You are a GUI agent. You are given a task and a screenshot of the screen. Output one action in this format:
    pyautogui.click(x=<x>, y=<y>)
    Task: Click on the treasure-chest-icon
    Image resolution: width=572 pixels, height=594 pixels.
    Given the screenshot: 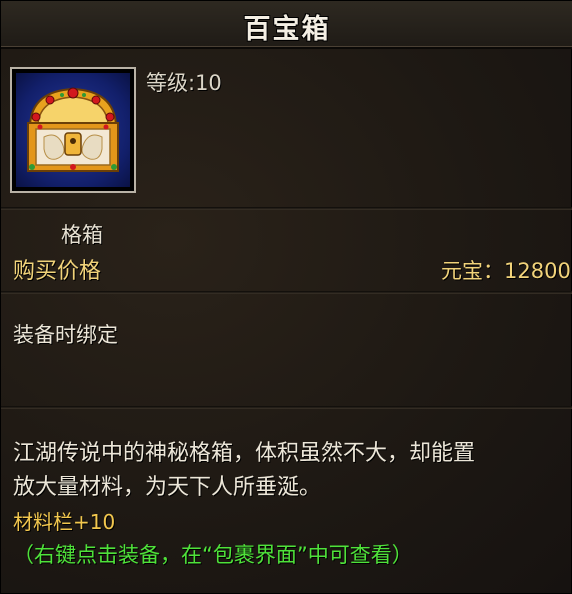 What is the action you would take?
    pyautogui.click(x=73, y=130)
    